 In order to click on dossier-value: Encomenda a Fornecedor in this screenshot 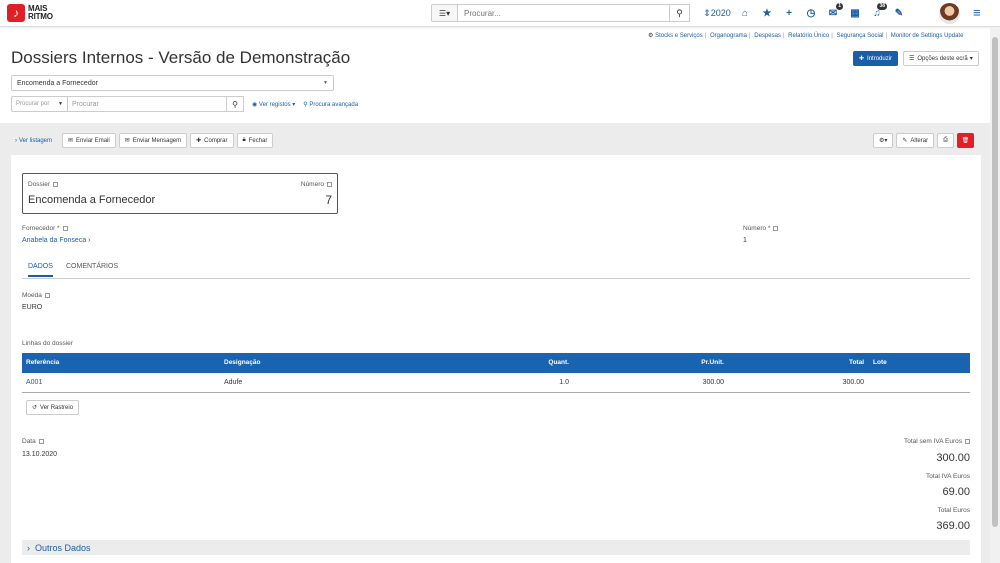, I will do `click(92, 200)`.